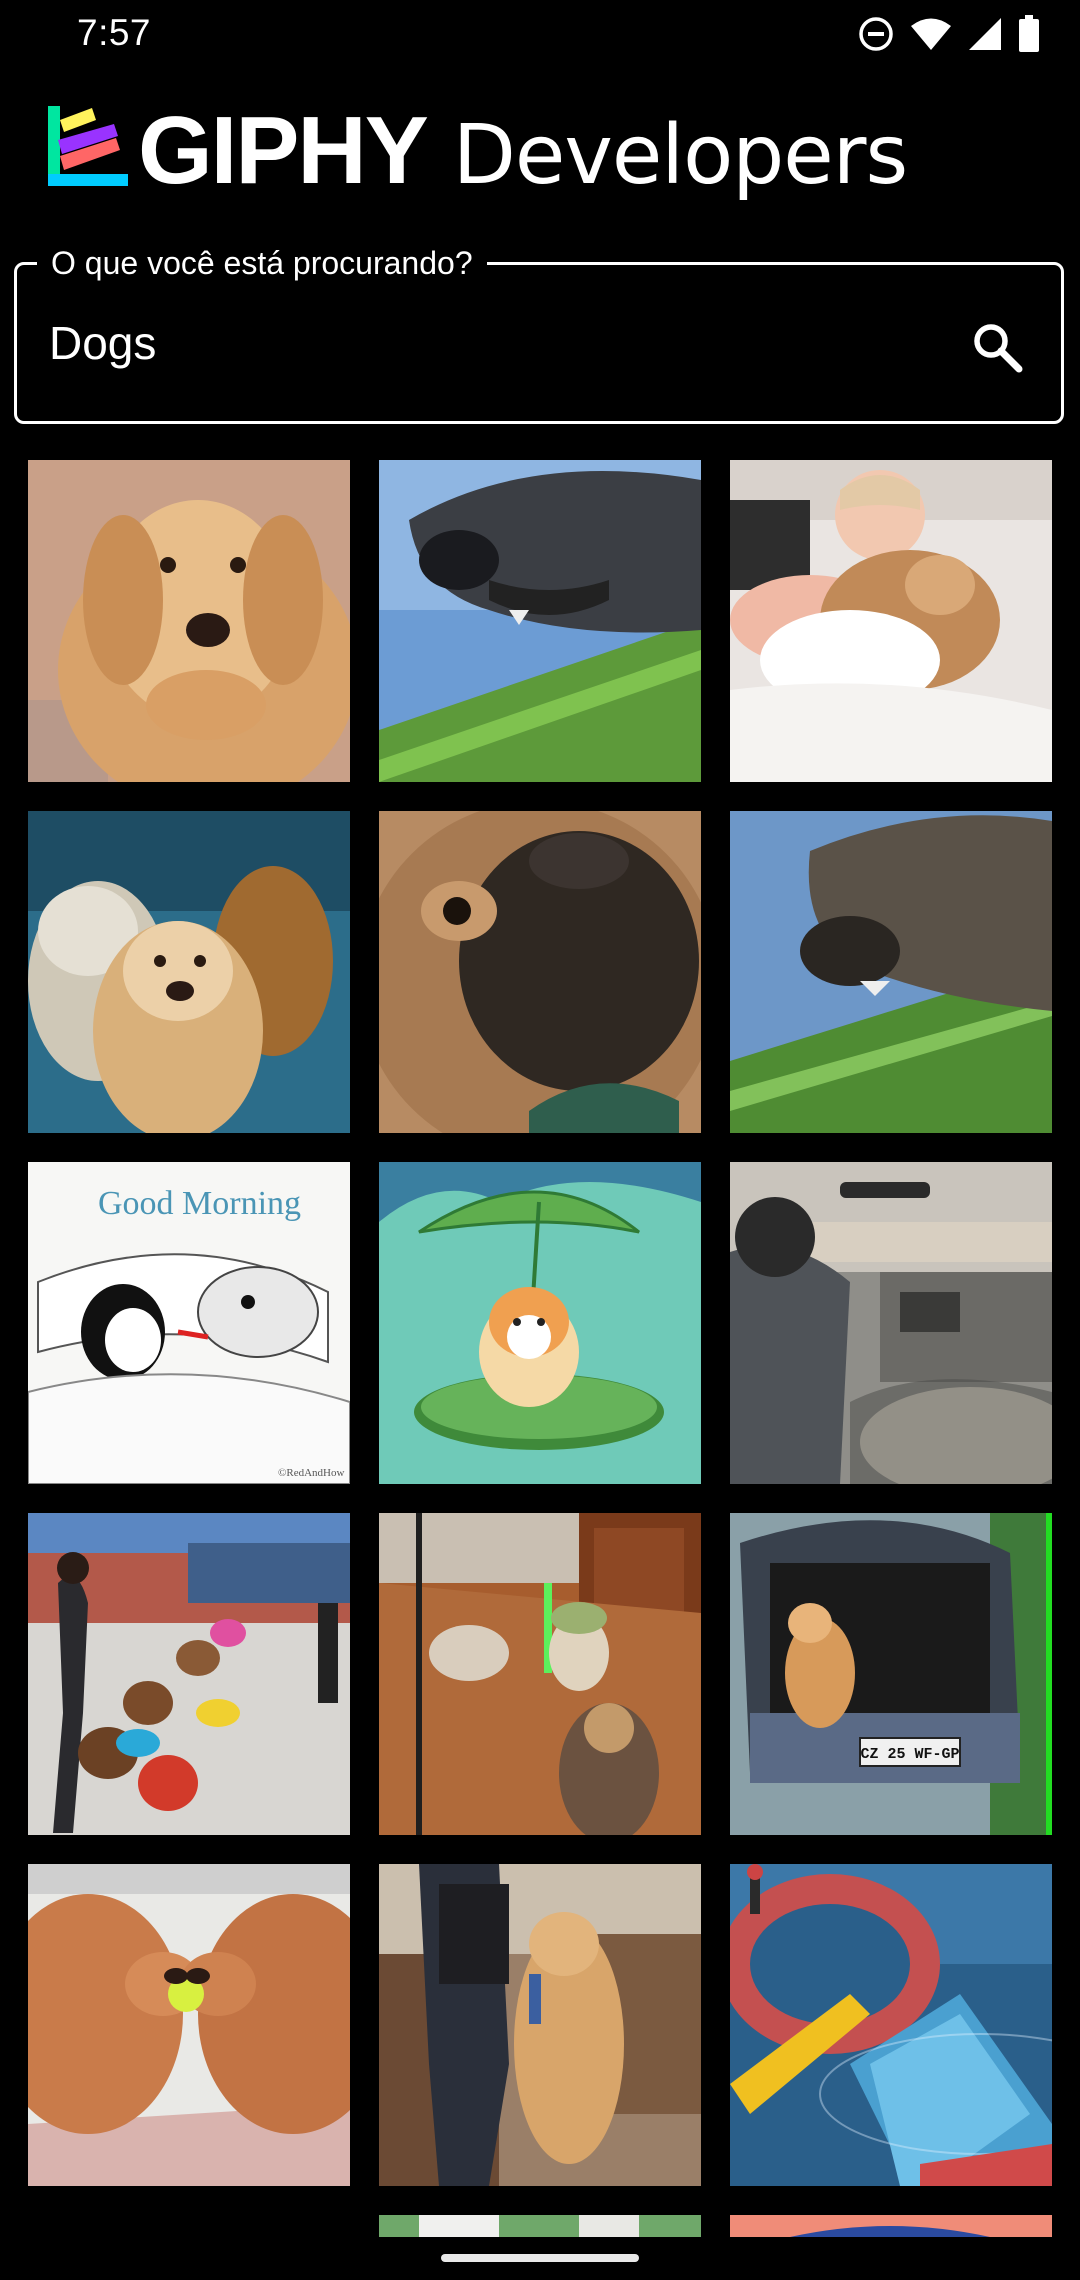 The image size is (1080, 2280). Describe the element at coordinates (931, 34) in the screenshot. I see `wifi-icon` at that location.